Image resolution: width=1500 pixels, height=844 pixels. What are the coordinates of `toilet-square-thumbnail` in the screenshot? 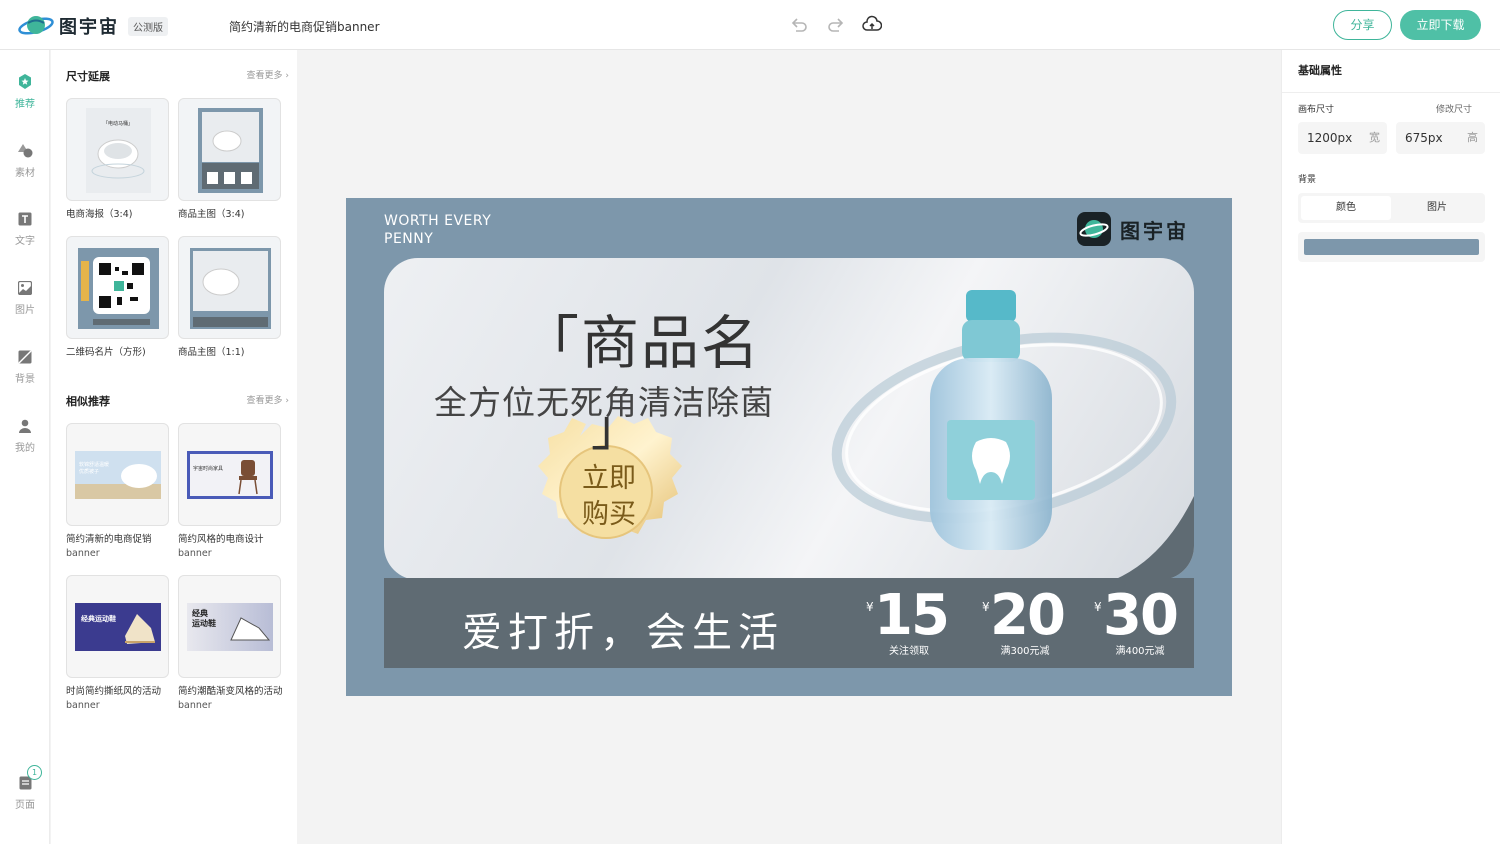 It's located at (230, 288).